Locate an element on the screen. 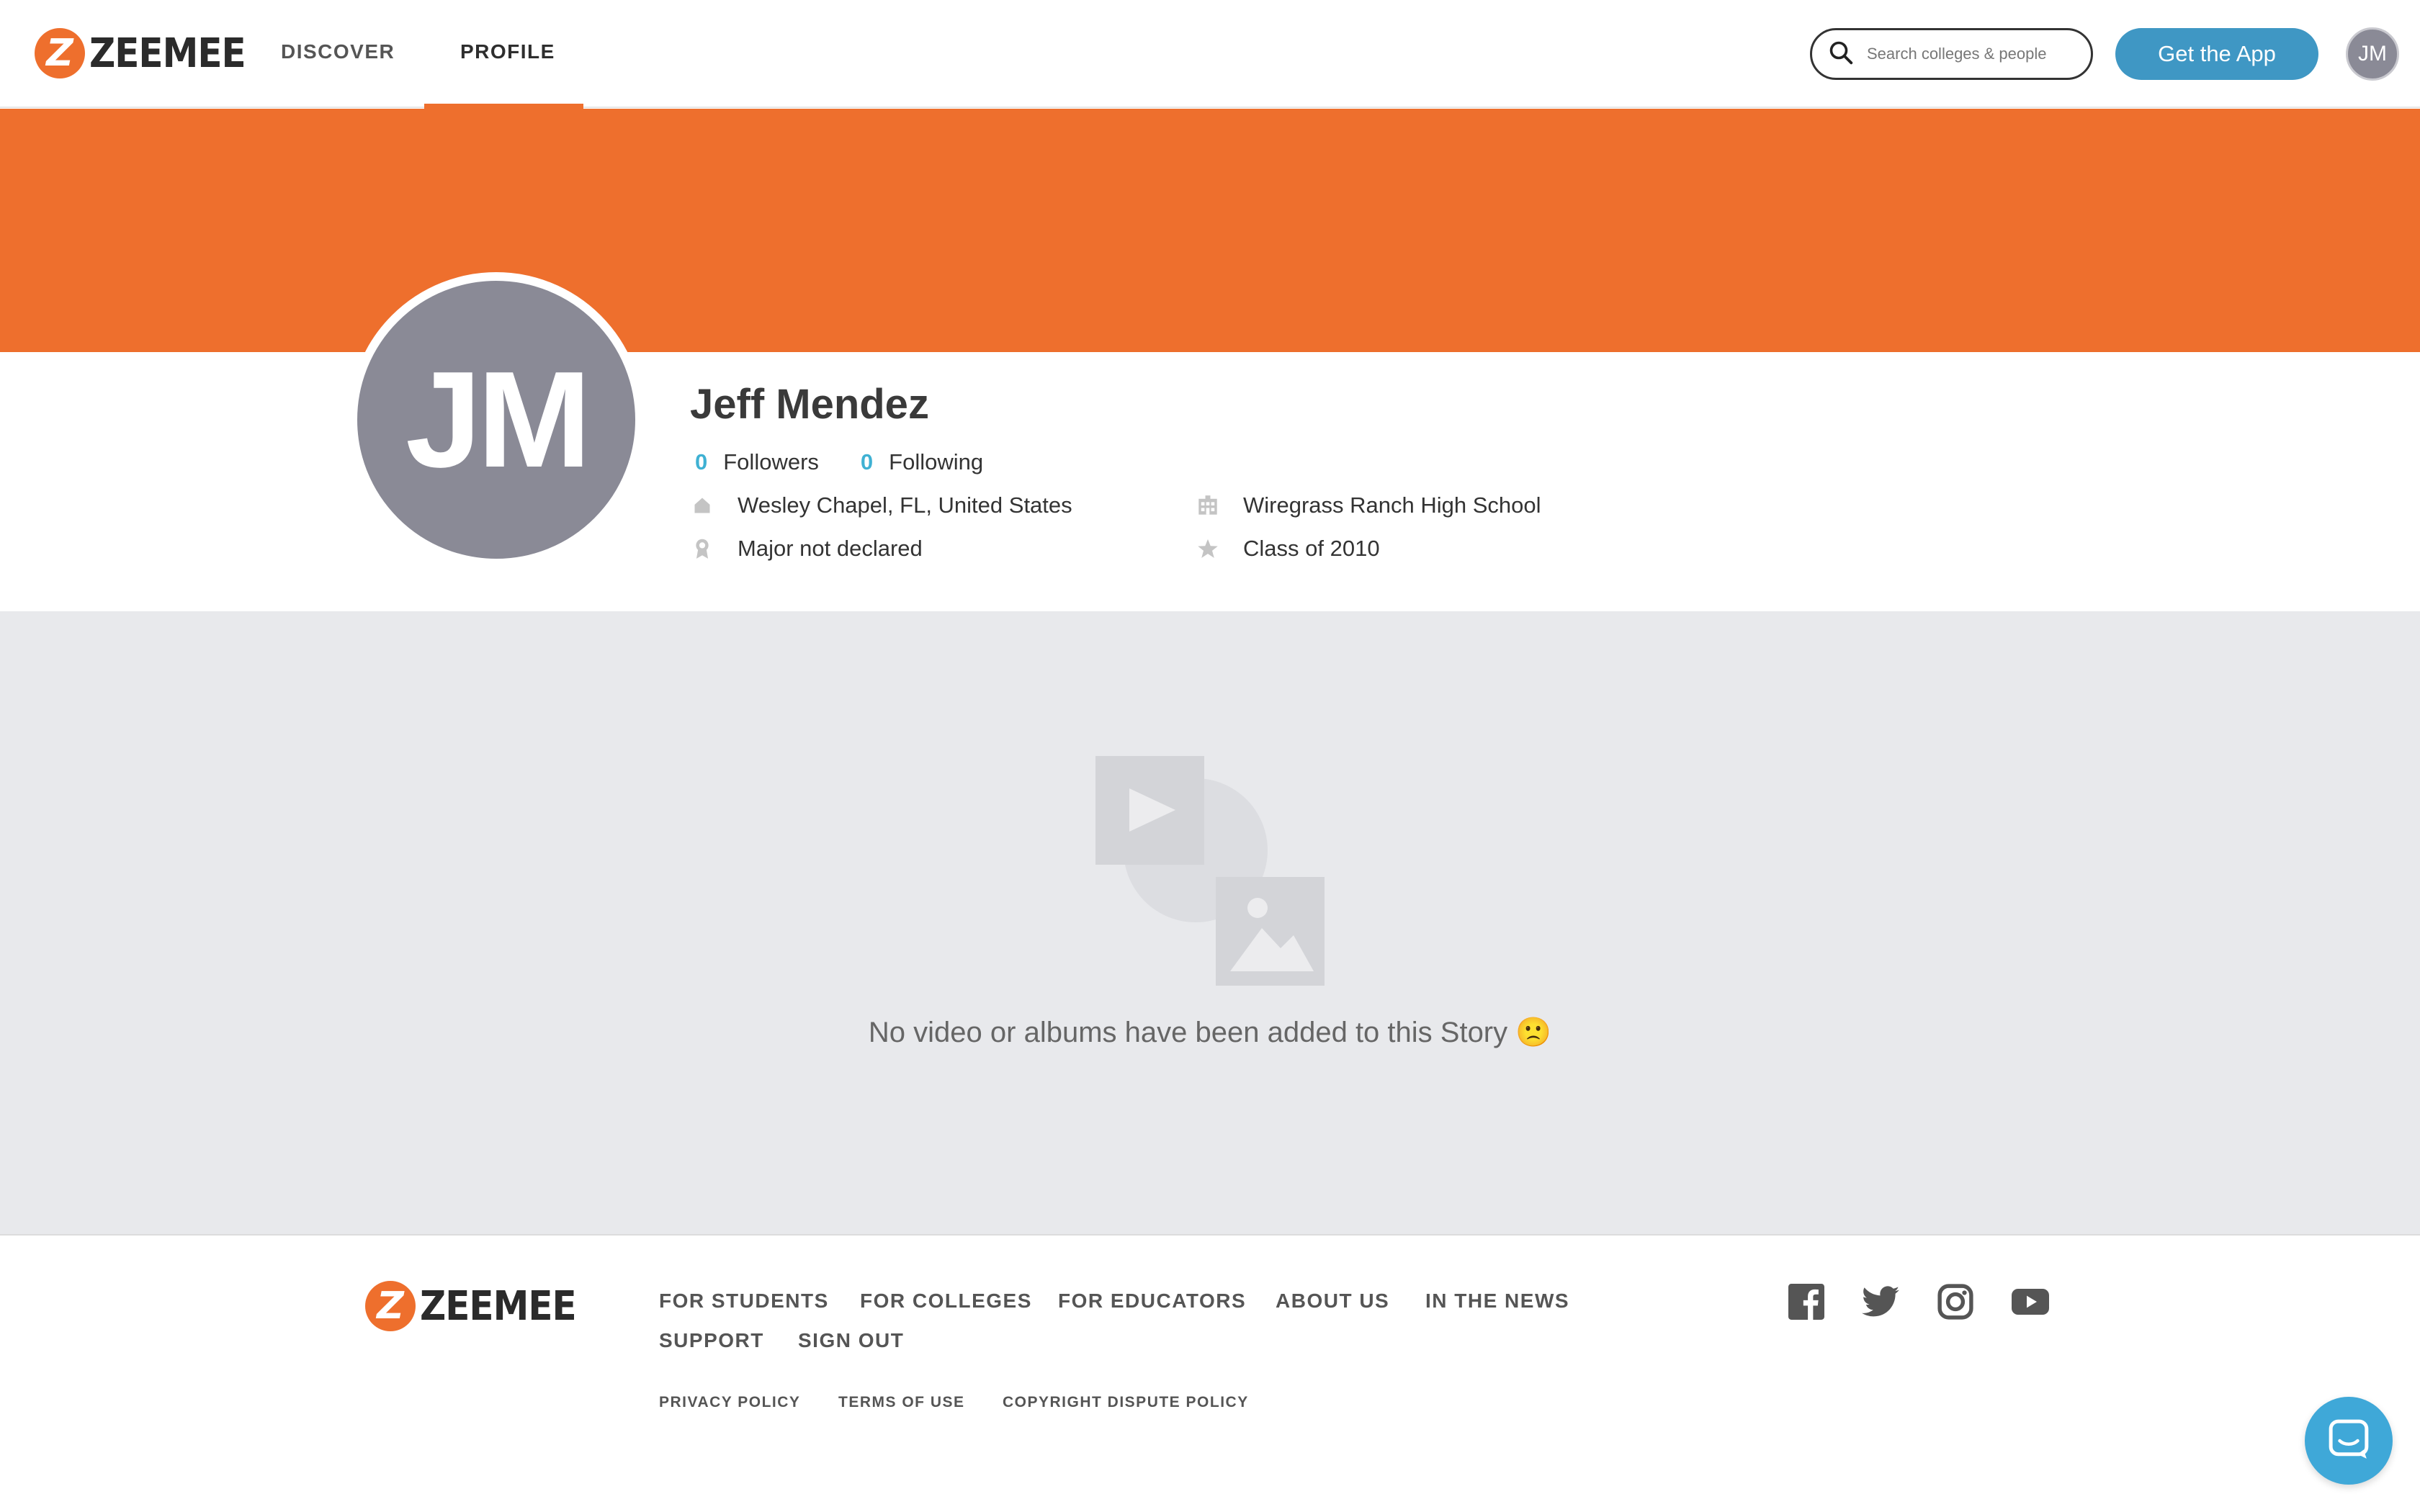 The width and height of the screenshot is (2420, 1512). major-detail: Major not declared is located at coordinates (807, 549).